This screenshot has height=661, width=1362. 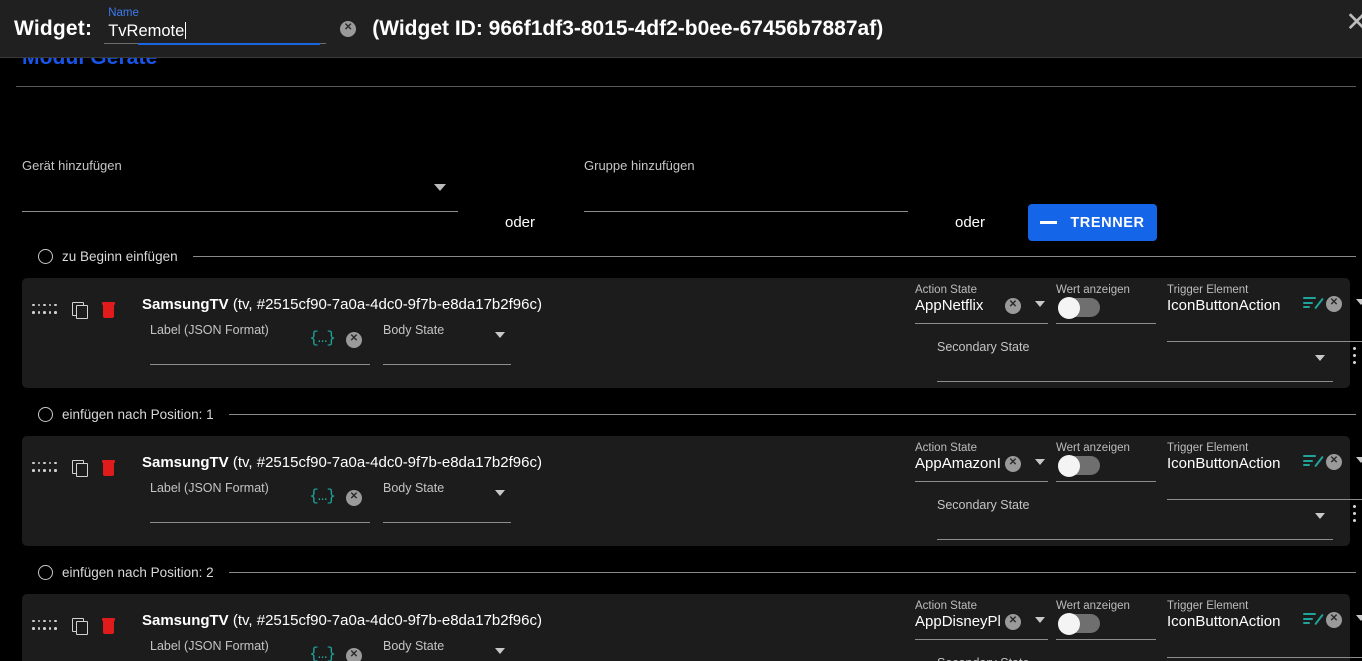 I want to click on widget-name-input: TvRemote, so click(x=147, y=30).